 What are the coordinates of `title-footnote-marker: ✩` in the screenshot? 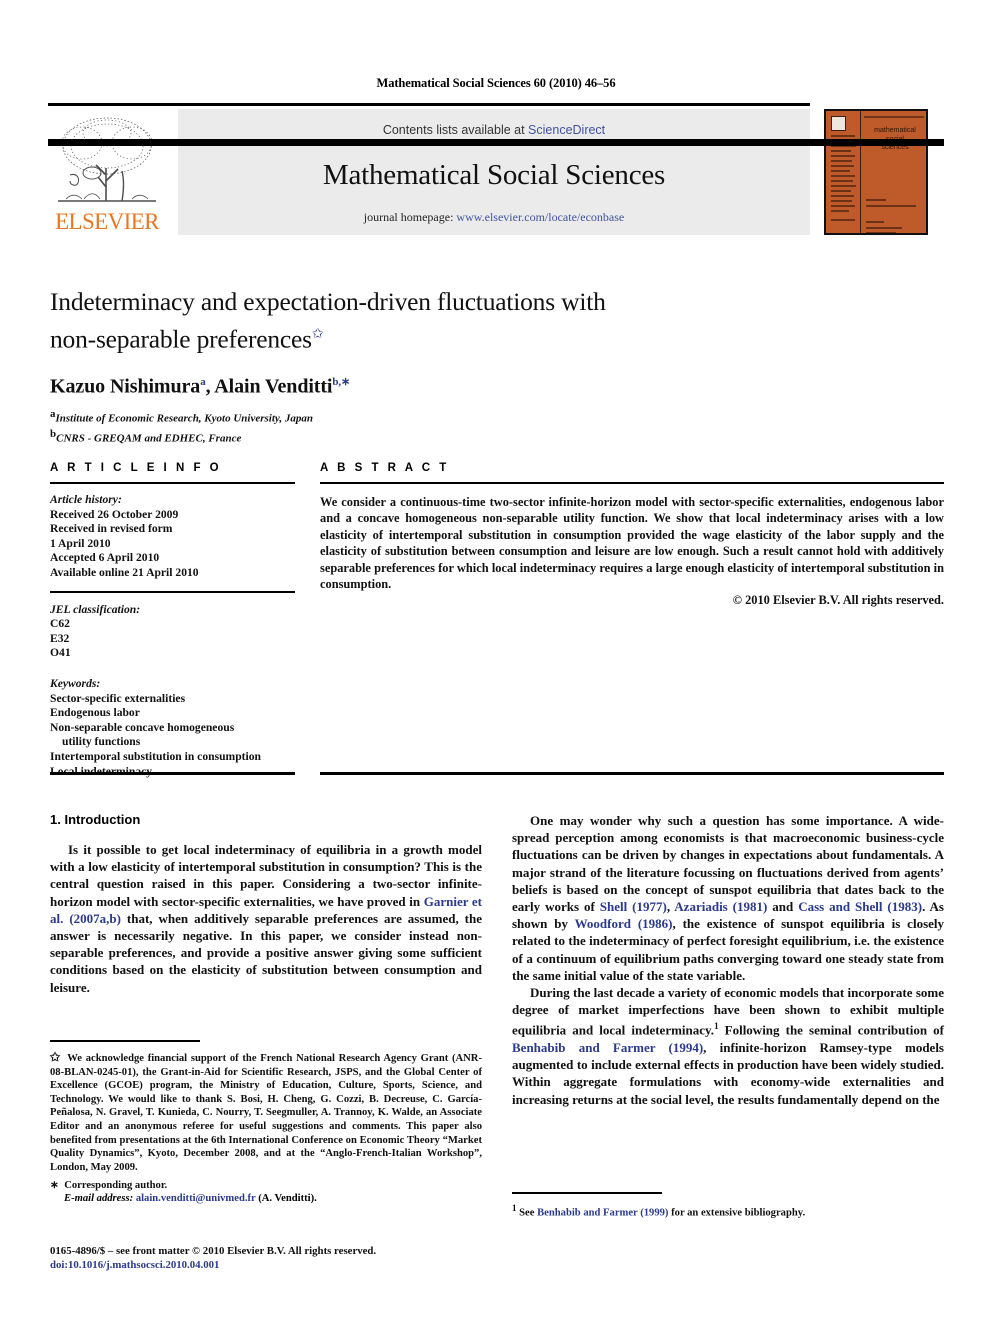 It's located at (318, 334).